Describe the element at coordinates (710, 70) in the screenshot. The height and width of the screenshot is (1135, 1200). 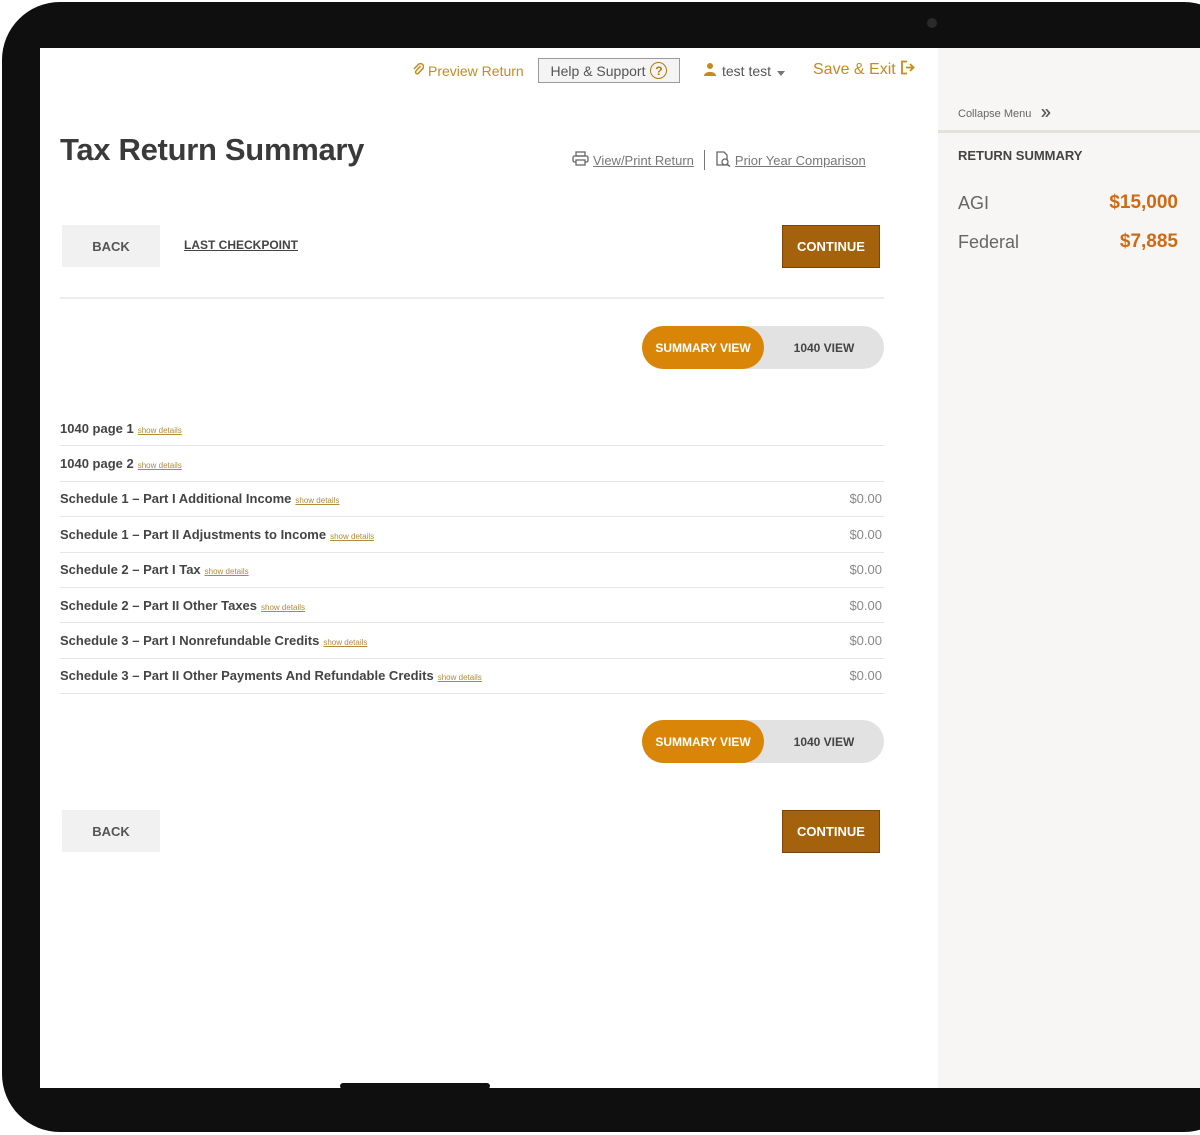
I see `user-icon` at that location.